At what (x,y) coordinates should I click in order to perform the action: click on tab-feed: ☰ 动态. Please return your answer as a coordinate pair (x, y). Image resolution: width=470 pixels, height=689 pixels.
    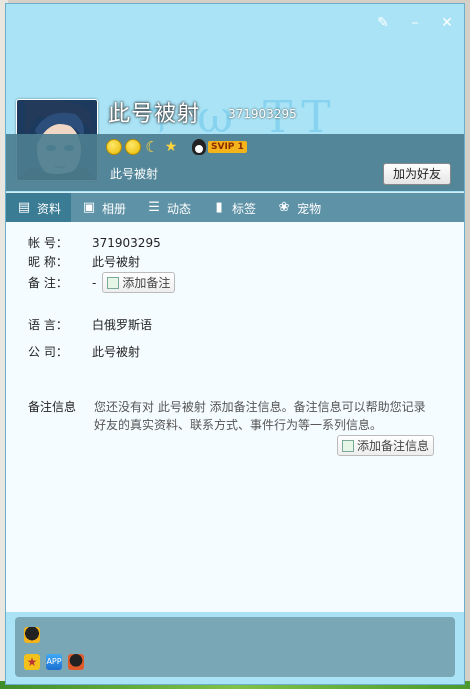
    Looking at the image, I should click on (168, 208).